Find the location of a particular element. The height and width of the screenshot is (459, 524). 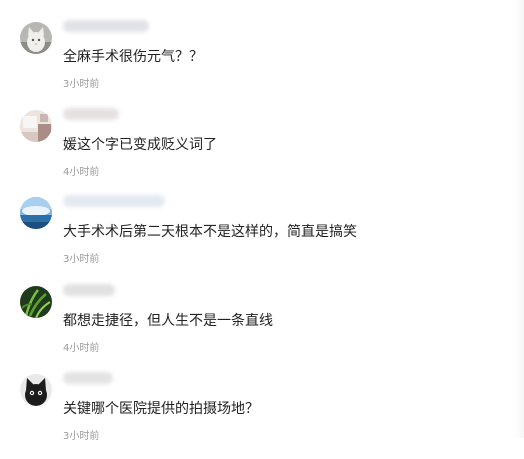

leaf-avatar-image is located at coordinates (36, 302).